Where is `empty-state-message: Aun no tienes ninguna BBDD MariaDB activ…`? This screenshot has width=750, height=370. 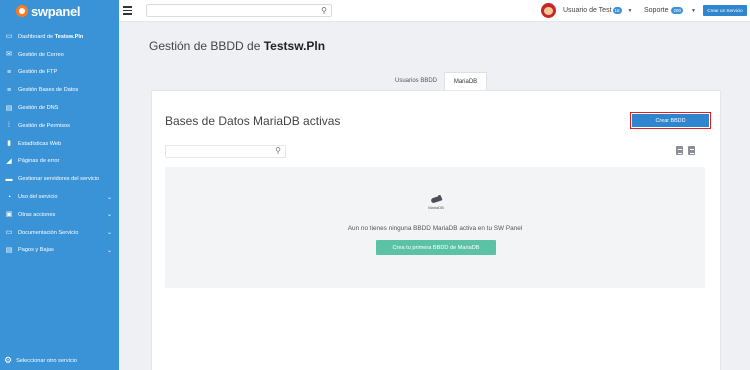 empty-state-message: Aun no tienes ninguna BBDD MariaDB activ… is located at coordinates (435, 228).